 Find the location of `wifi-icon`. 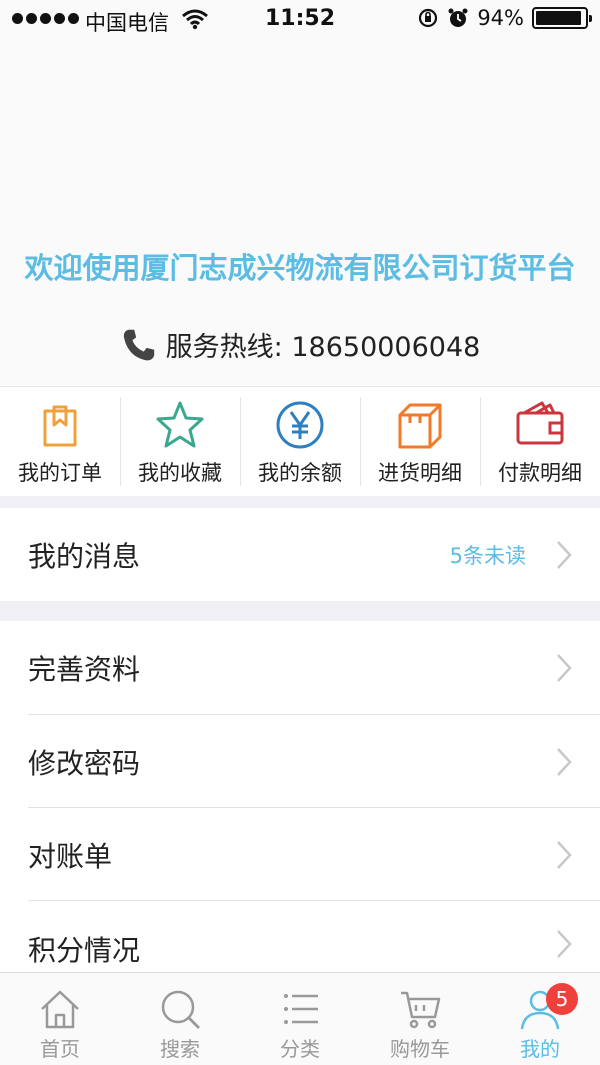

wifi-icon is located at coordinates (195, 19).